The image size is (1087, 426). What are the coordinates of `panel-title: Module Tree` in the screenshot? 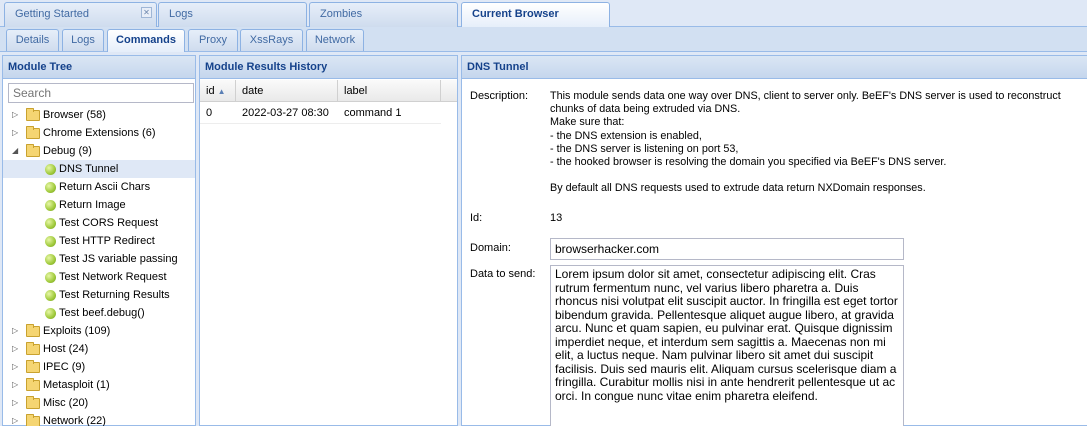 It's located at (99, 67).